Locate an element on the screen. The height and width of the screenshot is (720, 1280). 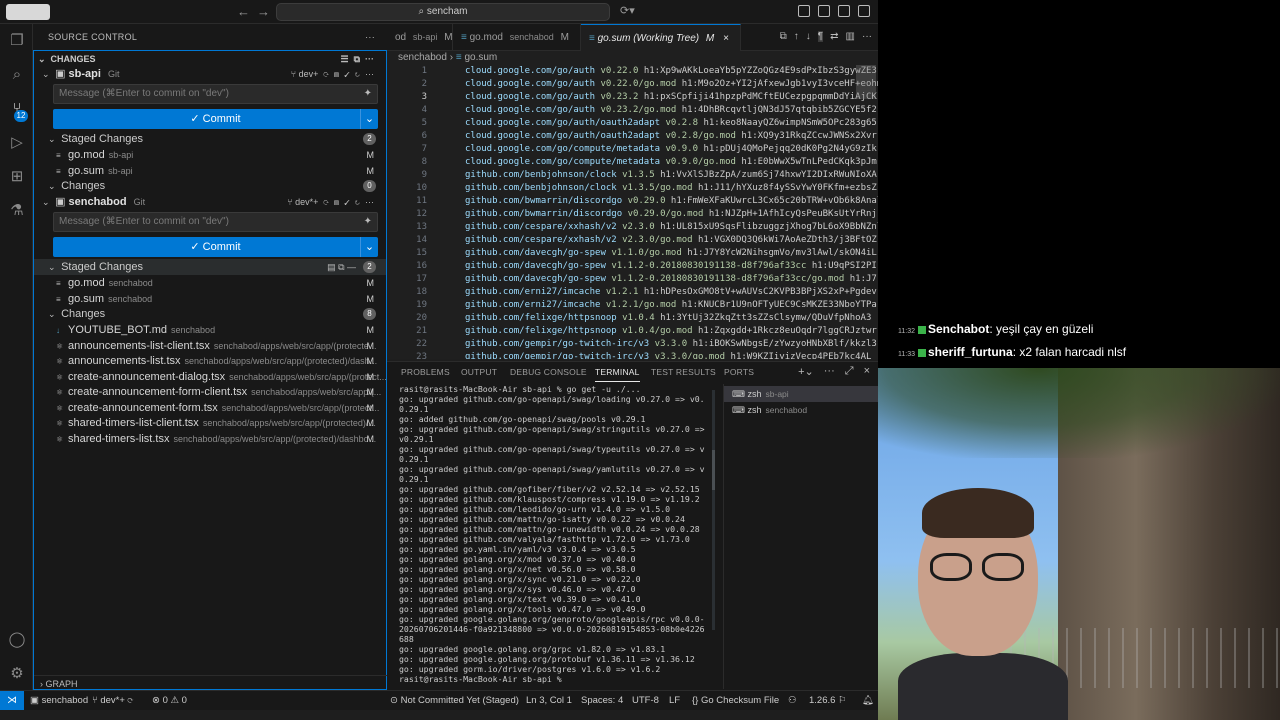
status-commit-state: ⊙ Not Committed Yet (Staged) is located at coordinates (454, 700).